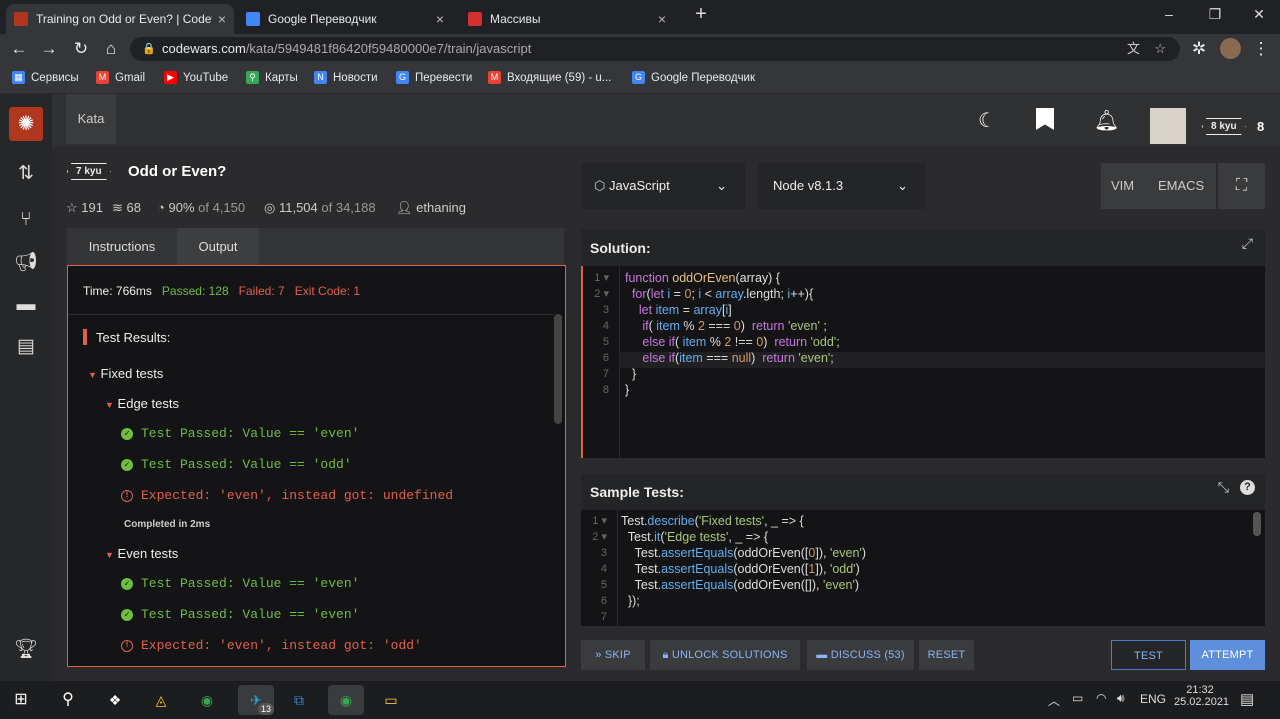 Image resolution: width=1280 pixels, height=719 pixels. I want to click on tray-network-icon: ▭, so click(1077, 698).